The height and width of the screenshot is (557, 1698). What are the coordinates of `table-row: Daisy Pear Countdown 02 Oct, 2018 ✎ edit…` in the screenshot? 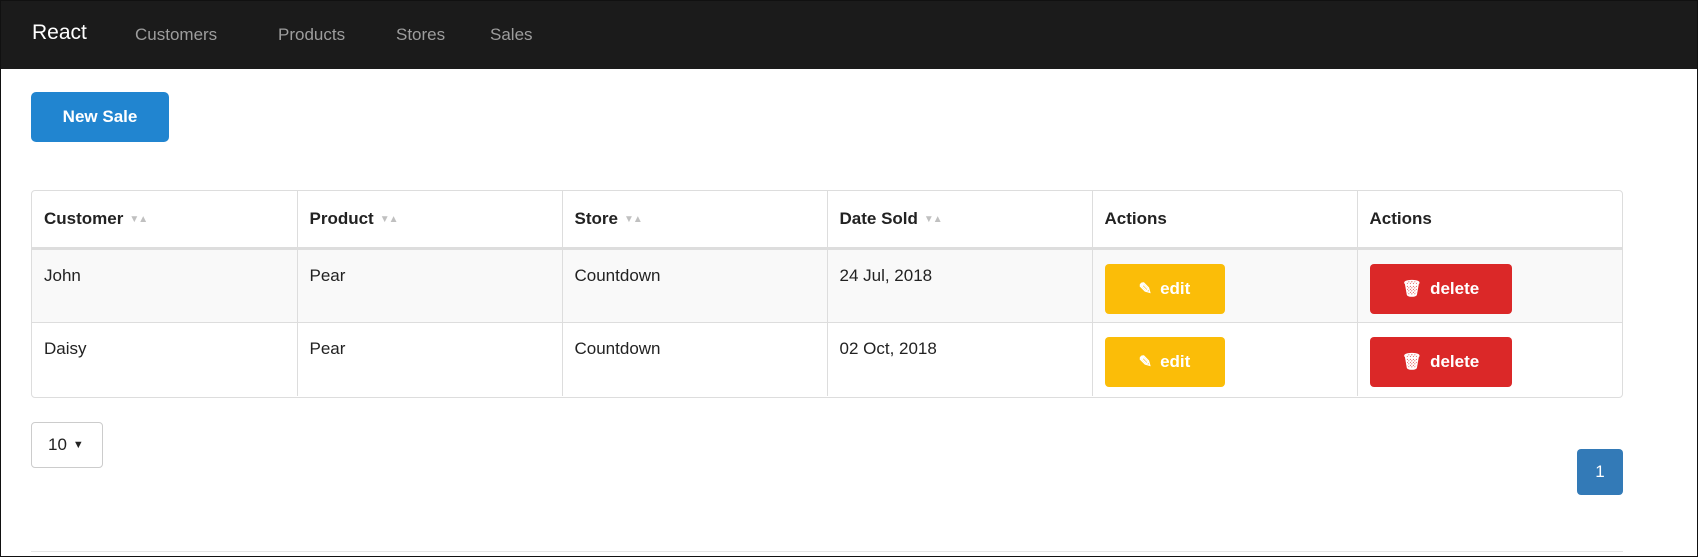 It's located at (827, 359).